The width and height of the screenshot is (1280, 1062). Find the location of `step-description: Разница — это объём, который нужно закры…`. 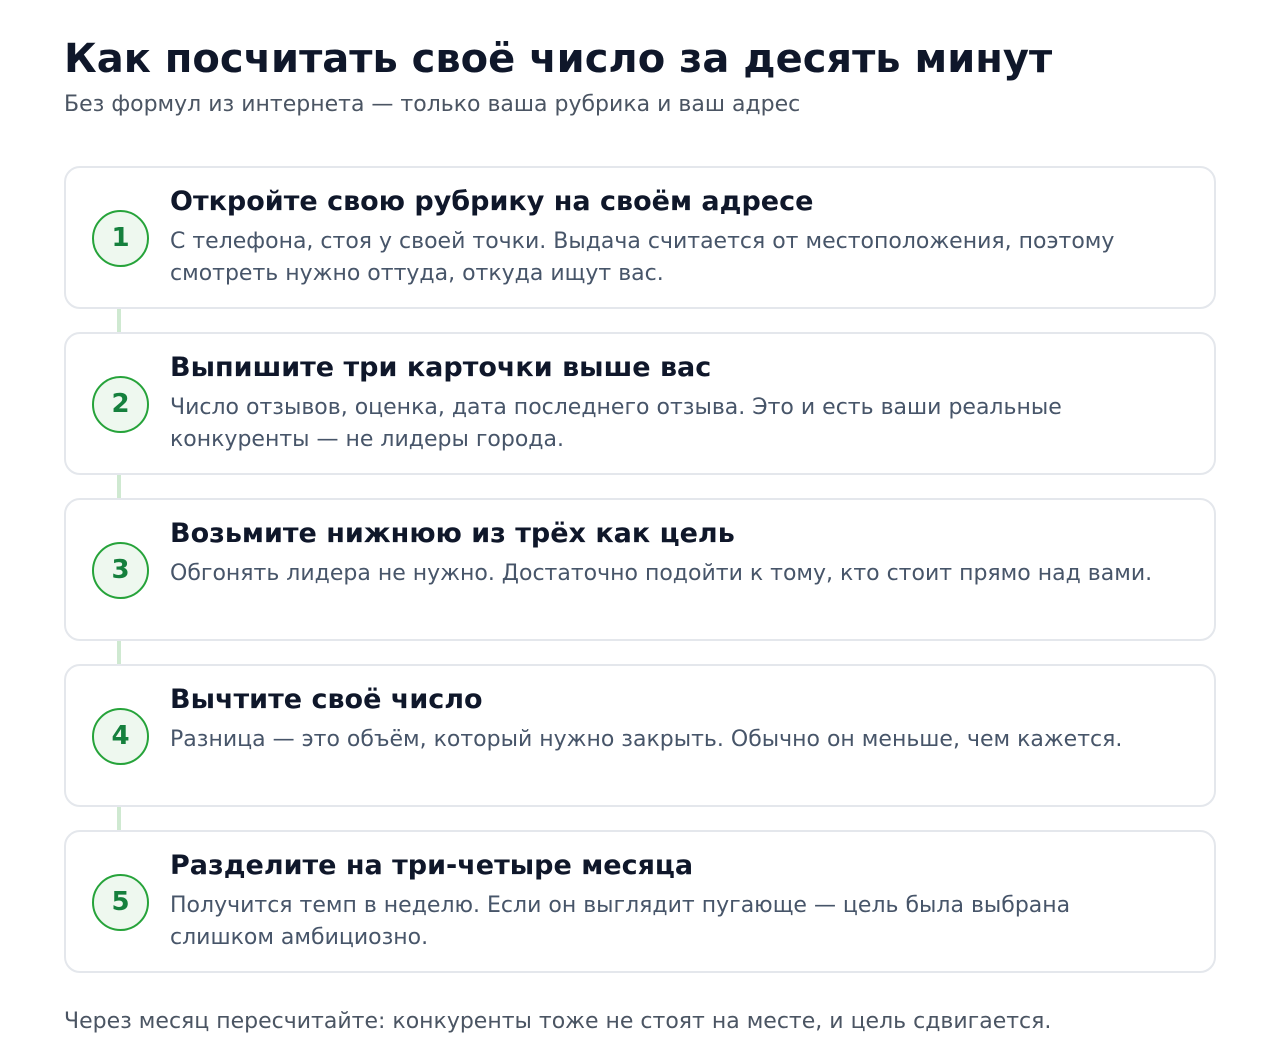

step-description: Разница — это объём, который нужно закры… is located at coordinates (646, 739).